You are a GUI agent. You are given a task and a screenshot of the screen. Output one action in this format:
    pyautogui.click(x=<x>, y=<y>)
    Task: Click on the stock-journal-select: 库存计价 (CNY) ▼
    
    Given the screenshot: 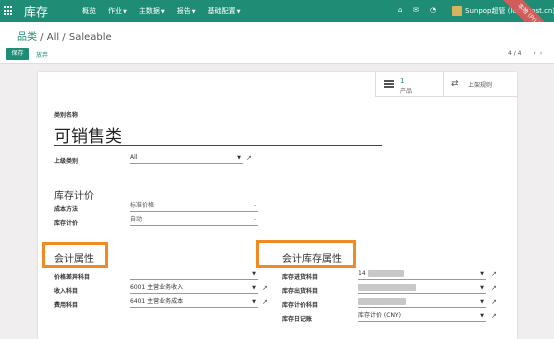 What is the action you would take?
    pyautogui.click(x=422, y=317)
    